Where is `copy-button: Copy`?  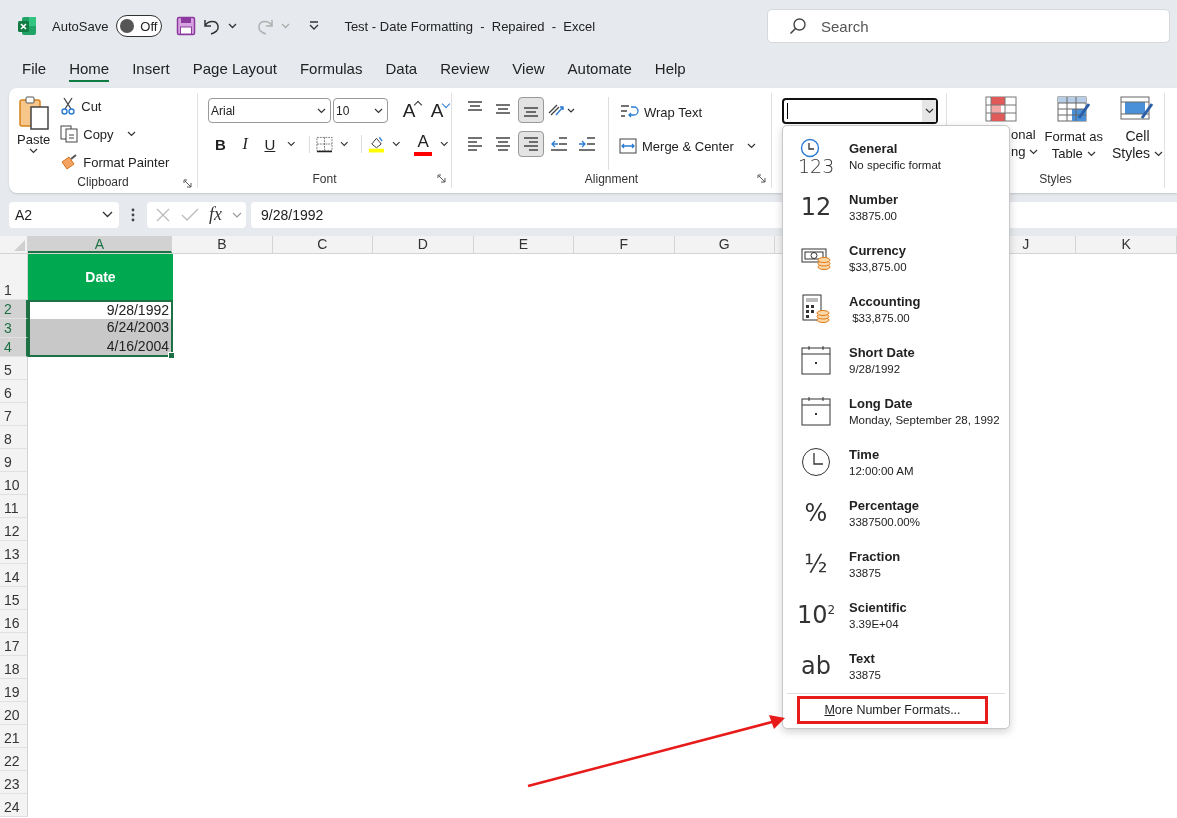
copy-button: Copy is located at coordinates (115, 134).